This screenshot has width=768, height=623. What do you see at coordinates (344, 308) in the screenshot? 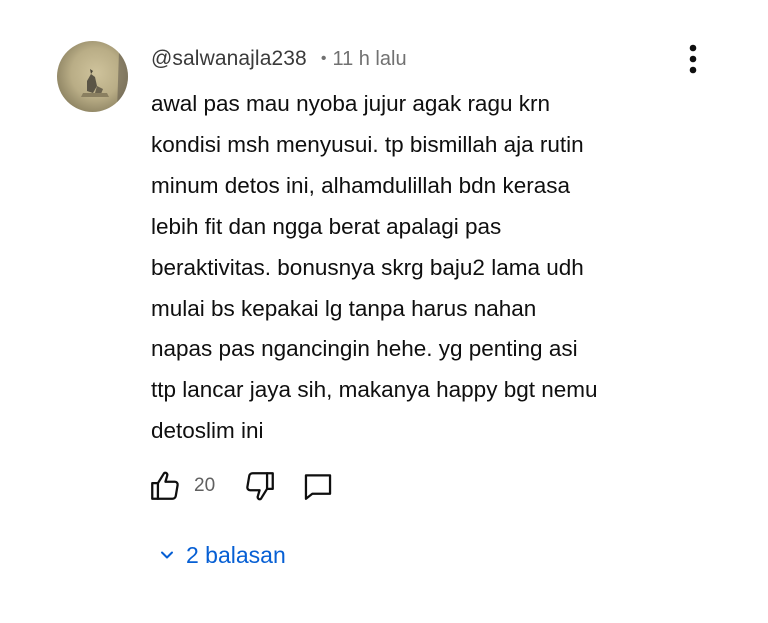
I see `comment-text-line: mulai bs kepakai lg tanpa harus nahan` at bounding box center [344, 308].